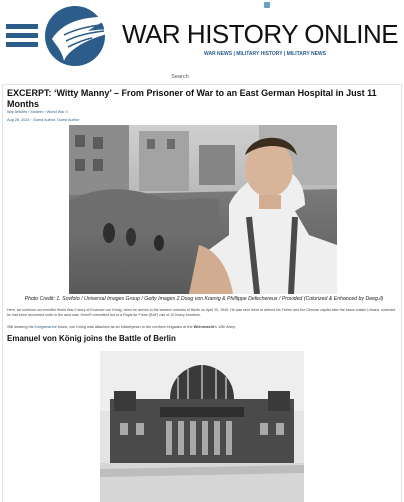 The height and width of the screenshot is (502, 404). Describe the element at coordinates (260, 34) in the screenshot. I see `site-title: WAR HISTORY ONLINE` at that location.